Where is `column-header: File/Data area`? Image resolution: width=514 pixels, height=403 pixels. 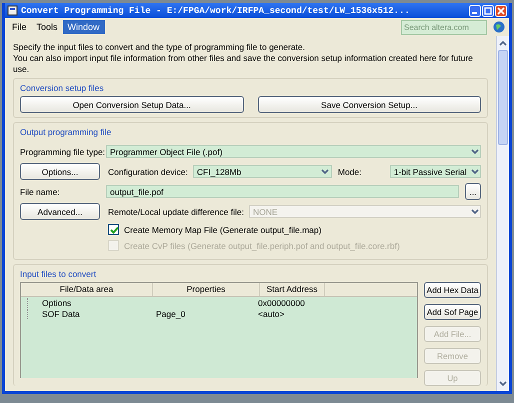
column-header: File/Data area is located at coordinates (87, 289).